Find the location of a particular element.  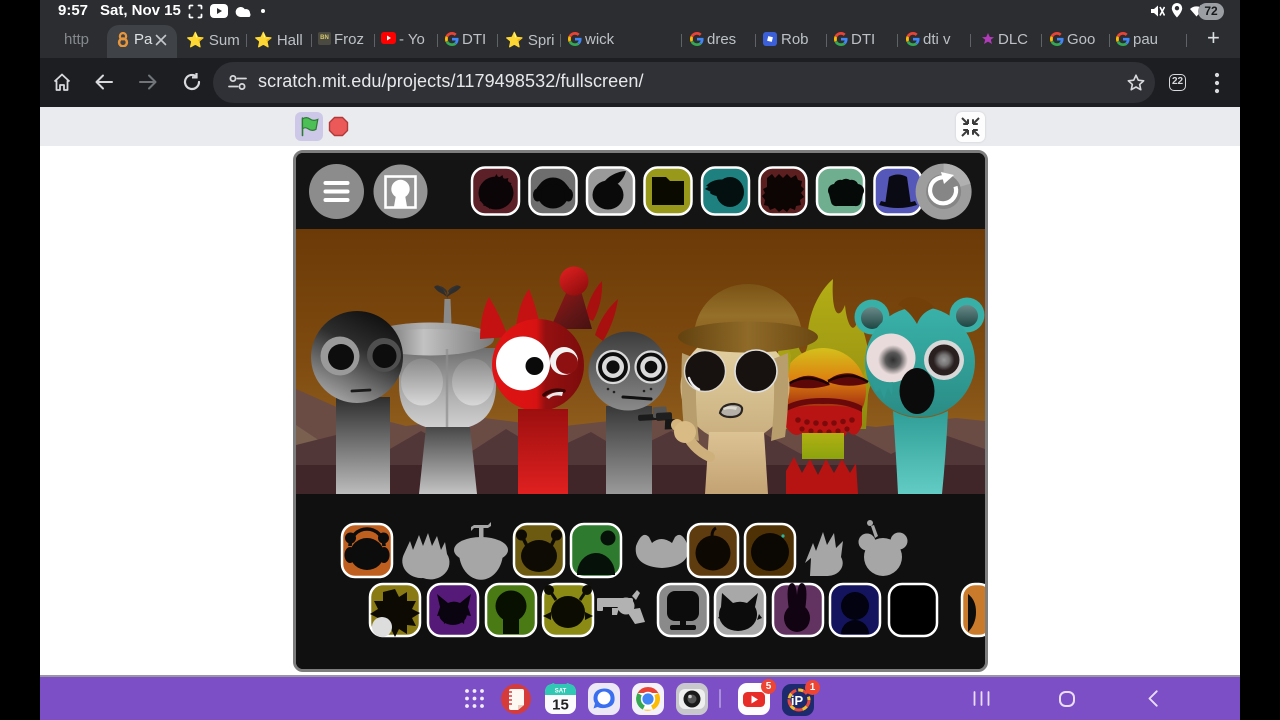

svg-text: 15 is located at coordinates (560, 705).